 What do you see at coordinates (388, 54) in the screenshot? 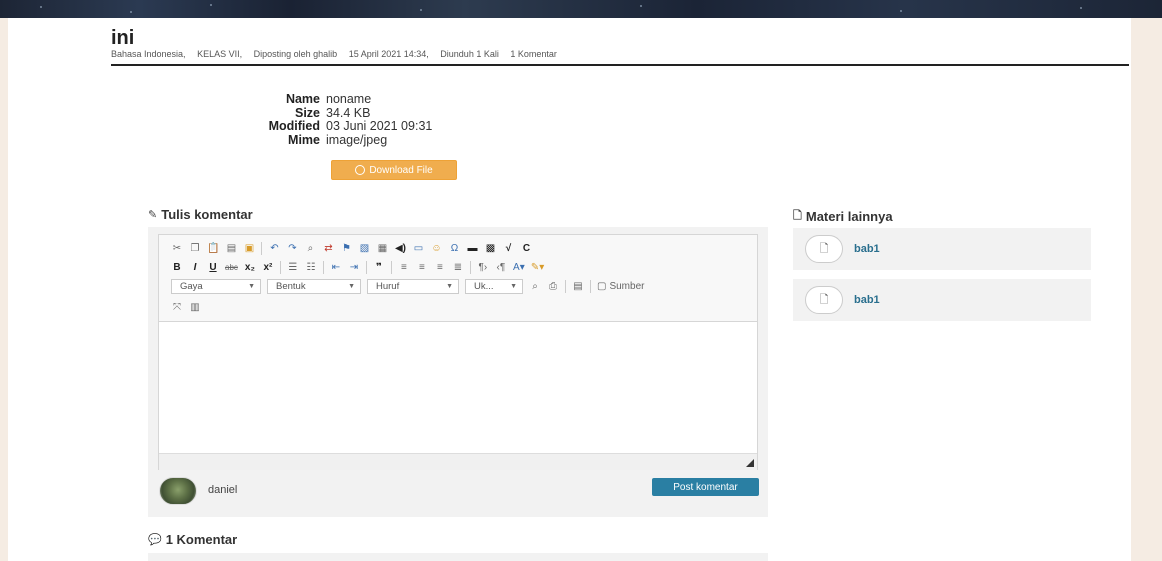
I see `meta-date: 15 April 2021 14:34,` at bounding box center [388, 54].